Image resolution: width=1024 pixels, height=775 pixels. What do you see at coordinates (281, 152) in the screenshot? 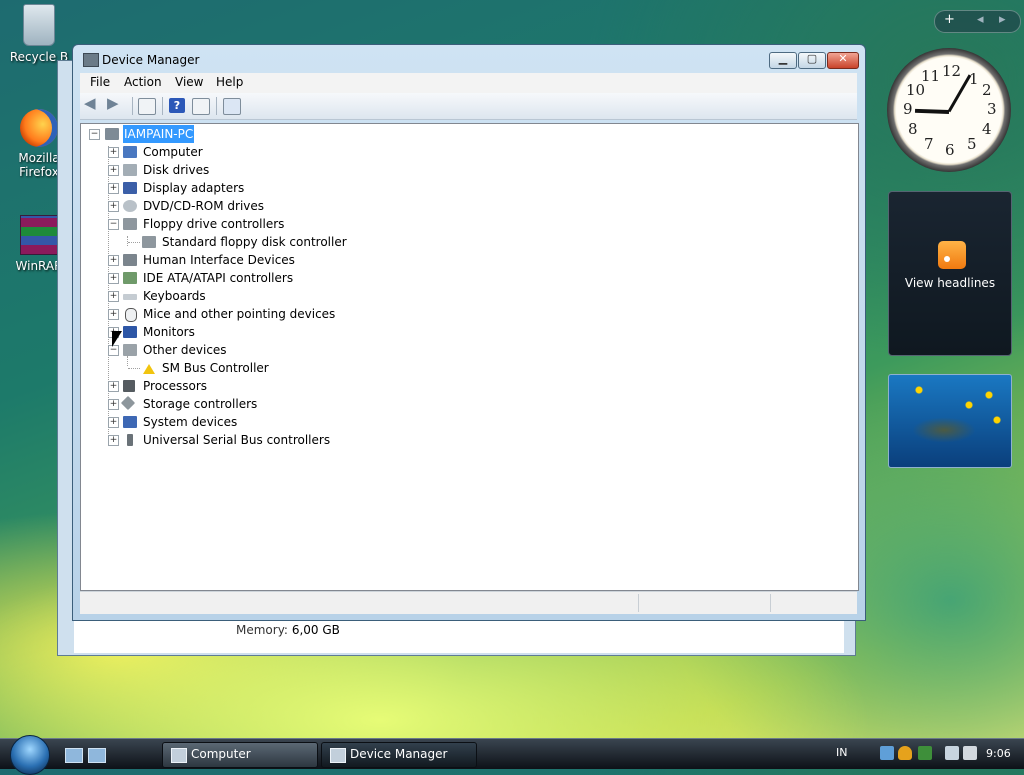
I see `tree-category: + Computer` at bounding box center [281, 152].